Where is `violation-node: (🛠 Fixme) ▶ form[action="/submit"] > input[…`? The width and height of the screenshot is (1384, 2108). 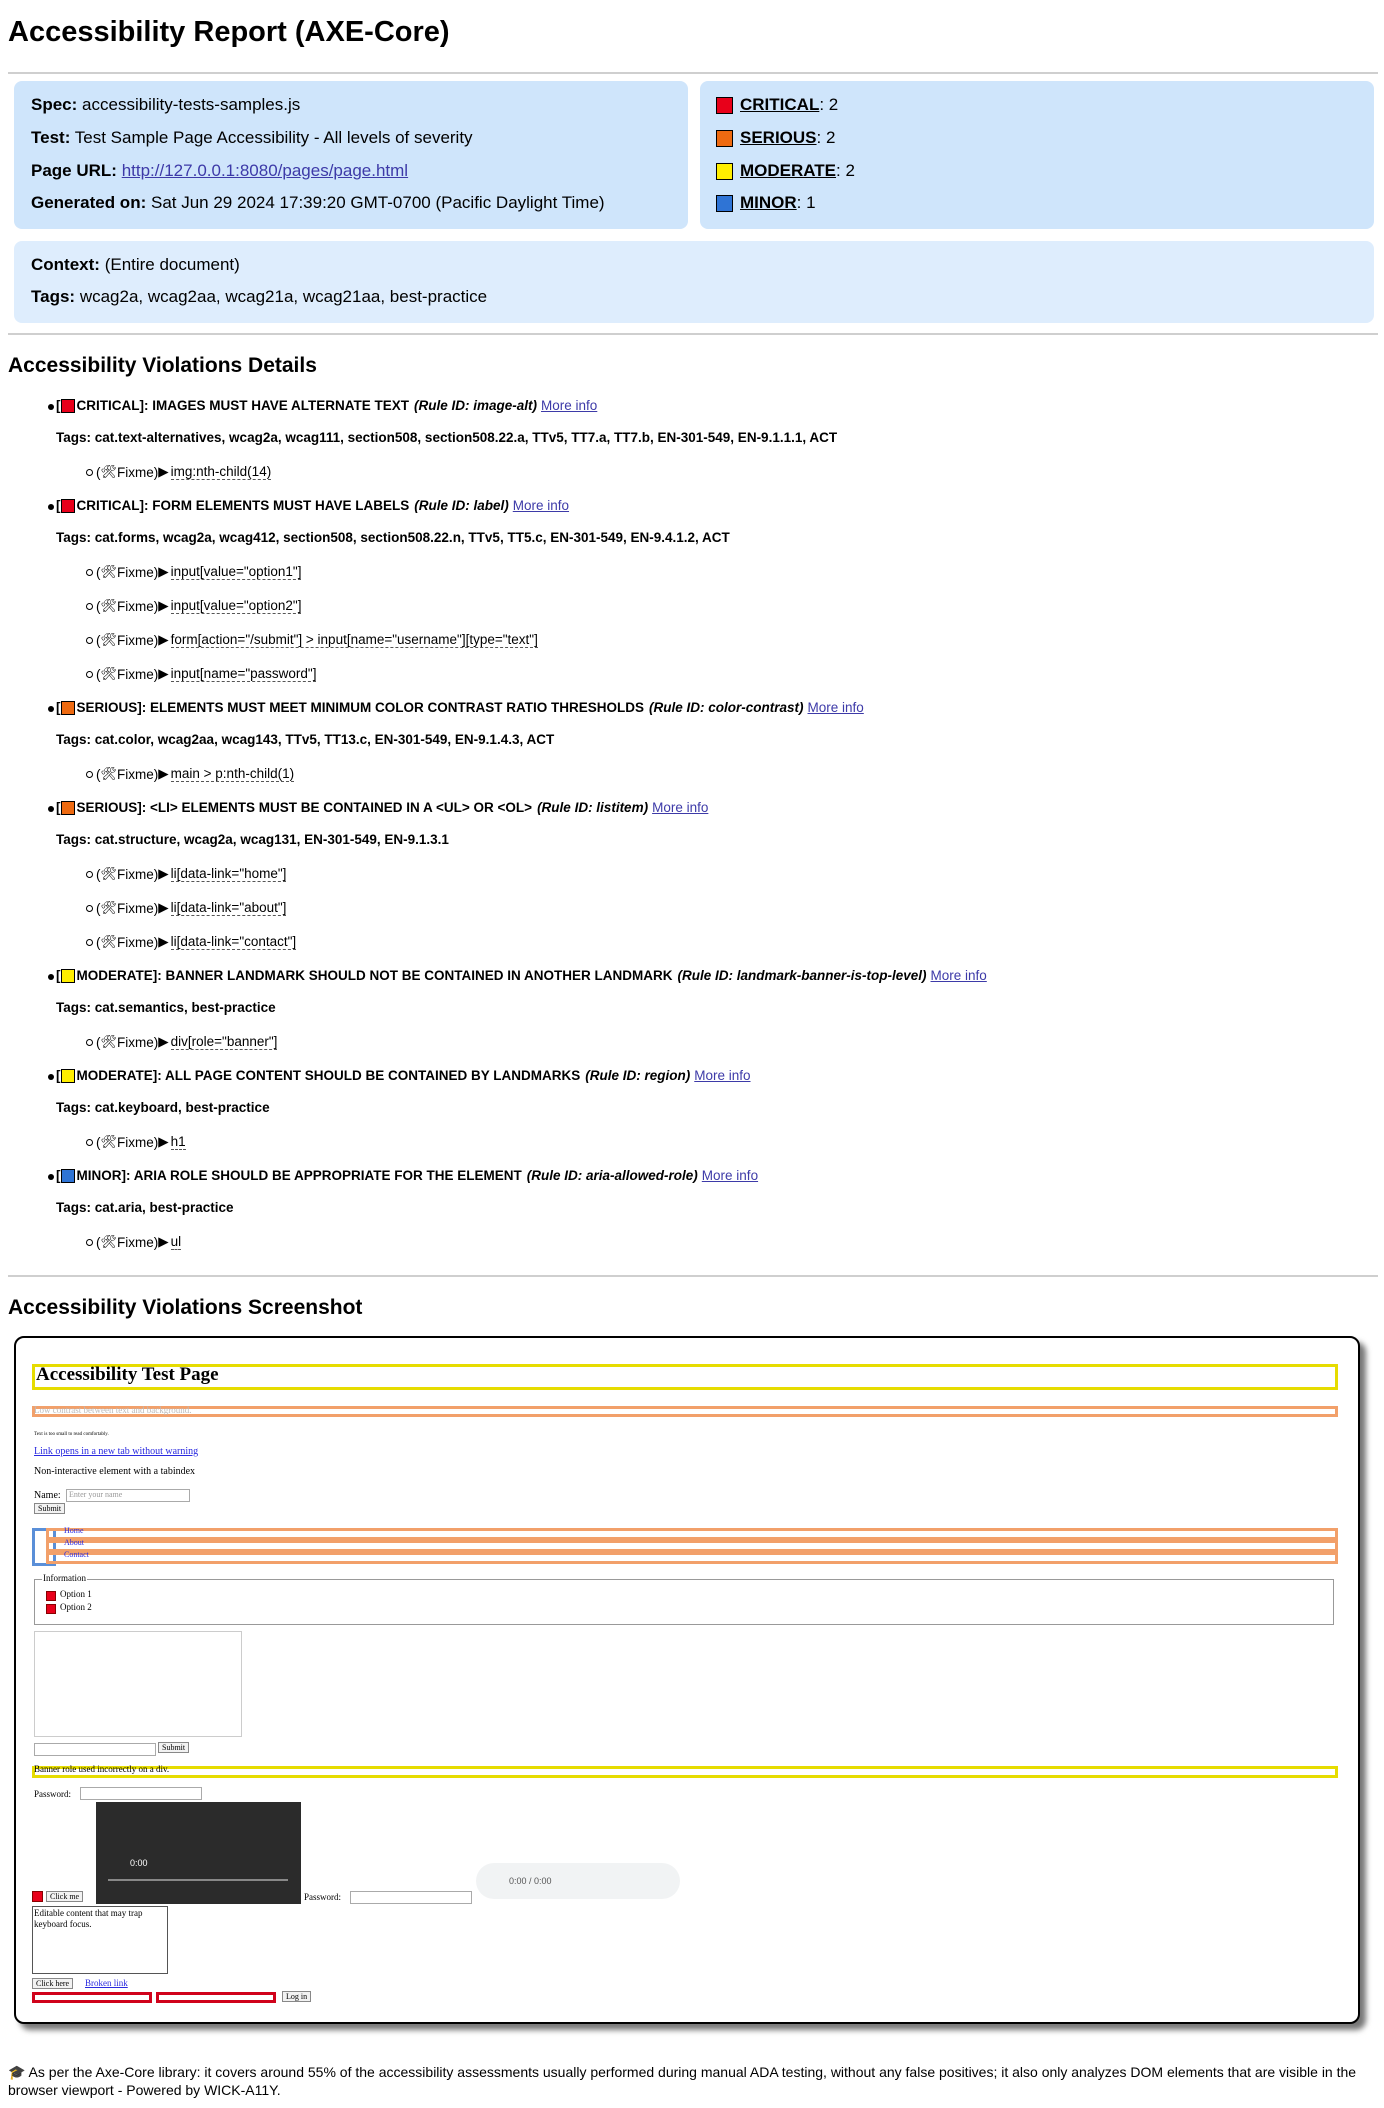
violation-node: (🛠 Fixme) ▶ form[action="/submit"] > input[… is located at coordinates (317, 640).